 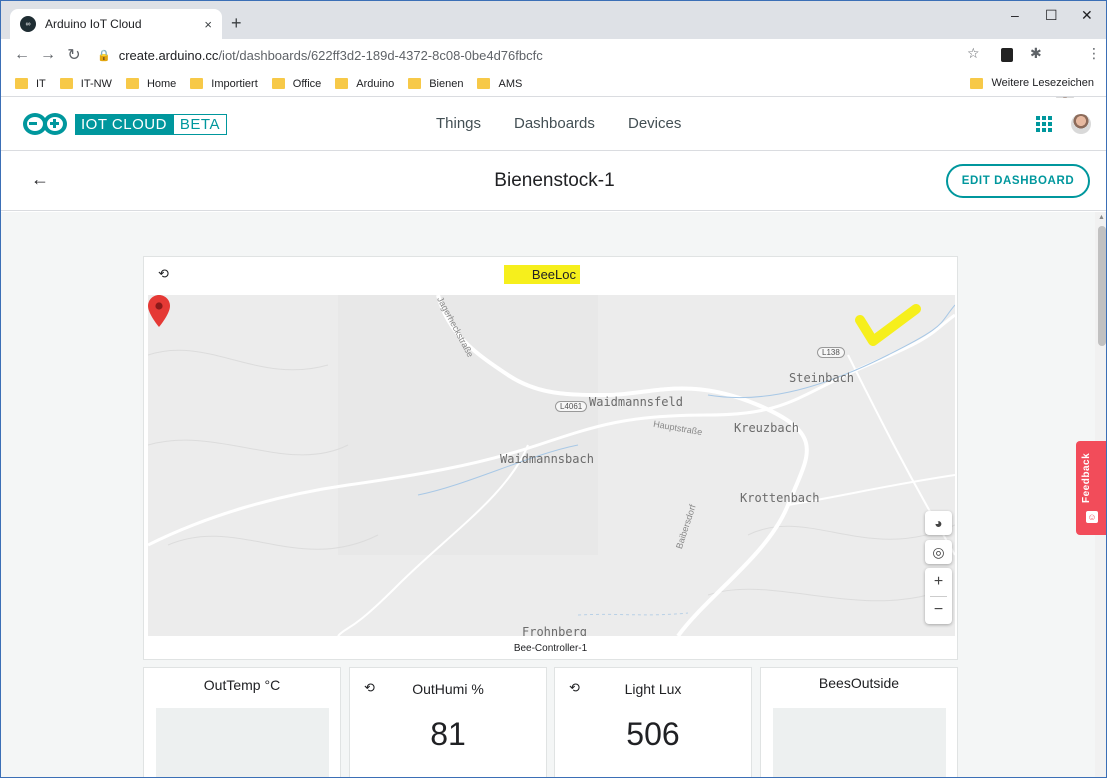 What do you see at coordinates (1051, 15) in the screenshot?
I see `maximize-button: ☐` at bounding box center [1051, 15].